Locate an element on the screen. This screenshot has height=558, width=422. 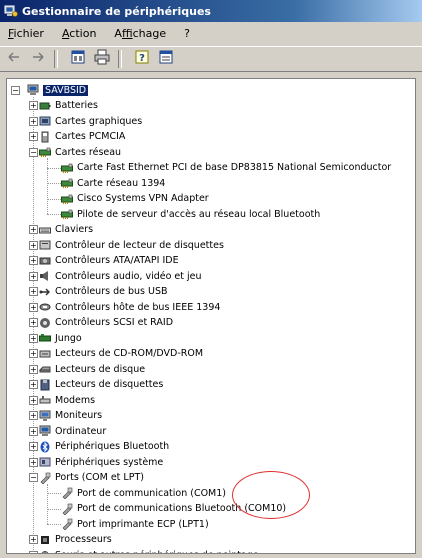
tree-category: Jungo is located at coordinates (60, 338).